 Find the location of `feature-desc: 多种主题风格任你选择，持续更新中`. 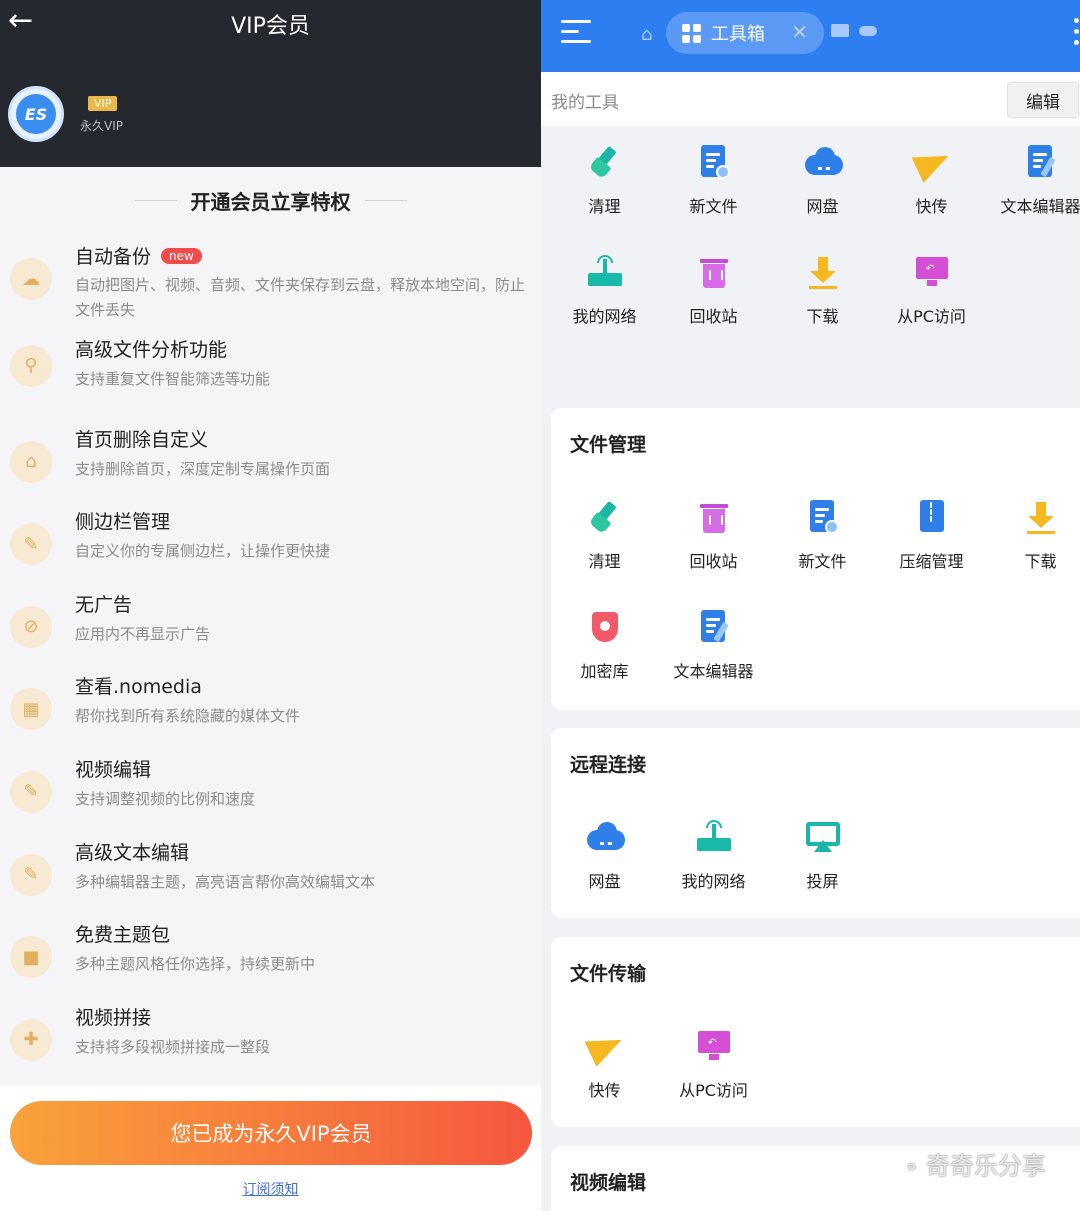

feature-desc: 多种主题风格任你选择，持续更新中 is located at coordinates (195, 964).